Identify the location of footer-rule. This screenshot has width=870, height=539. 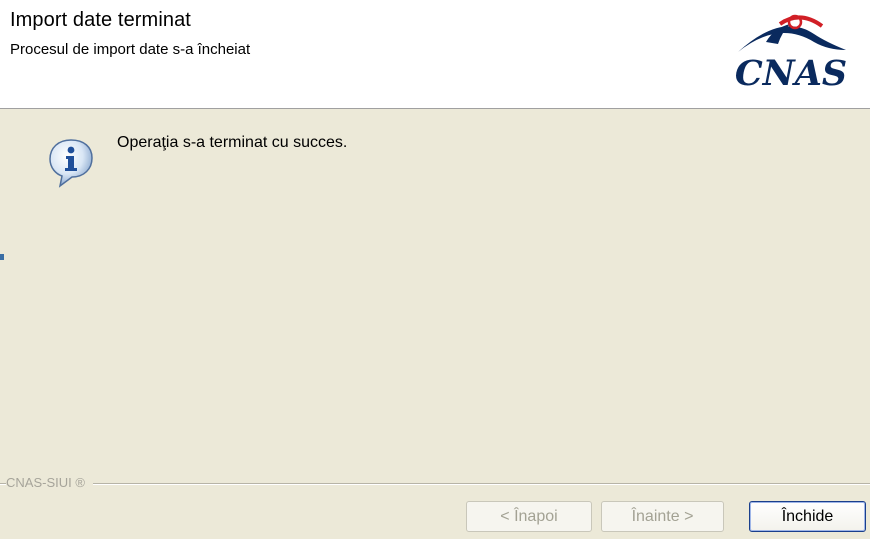
(435, 484).